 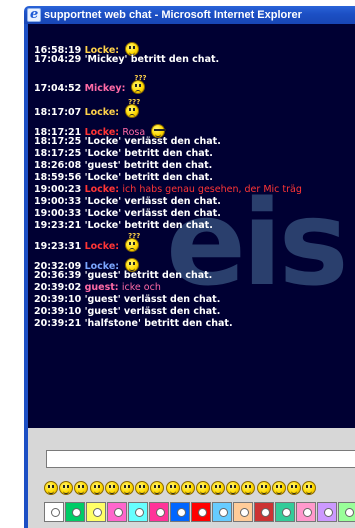 I want to click on chat-line: 19:23:21 'Locke' betritt den chat., so click(x=123, y=225).